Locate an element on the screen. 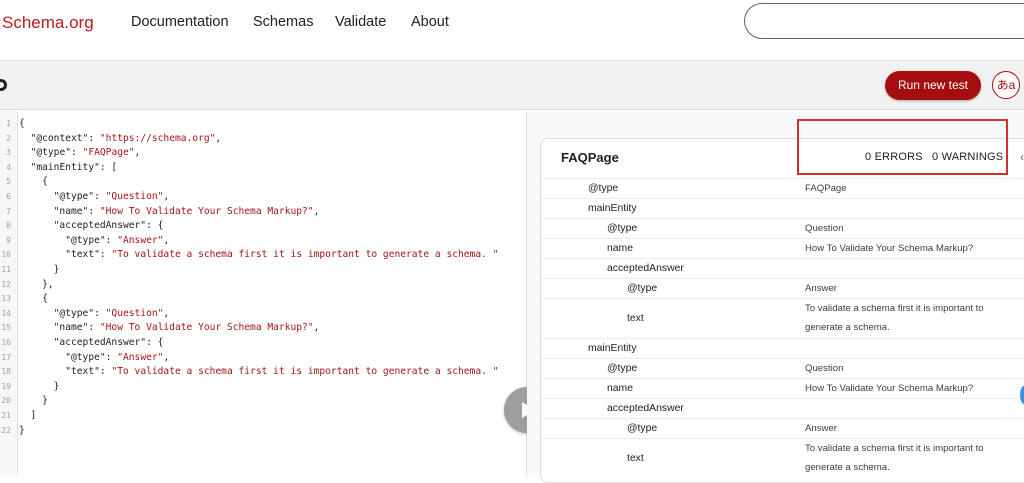  code-toggle-icon is located at coordinates (4, 85).